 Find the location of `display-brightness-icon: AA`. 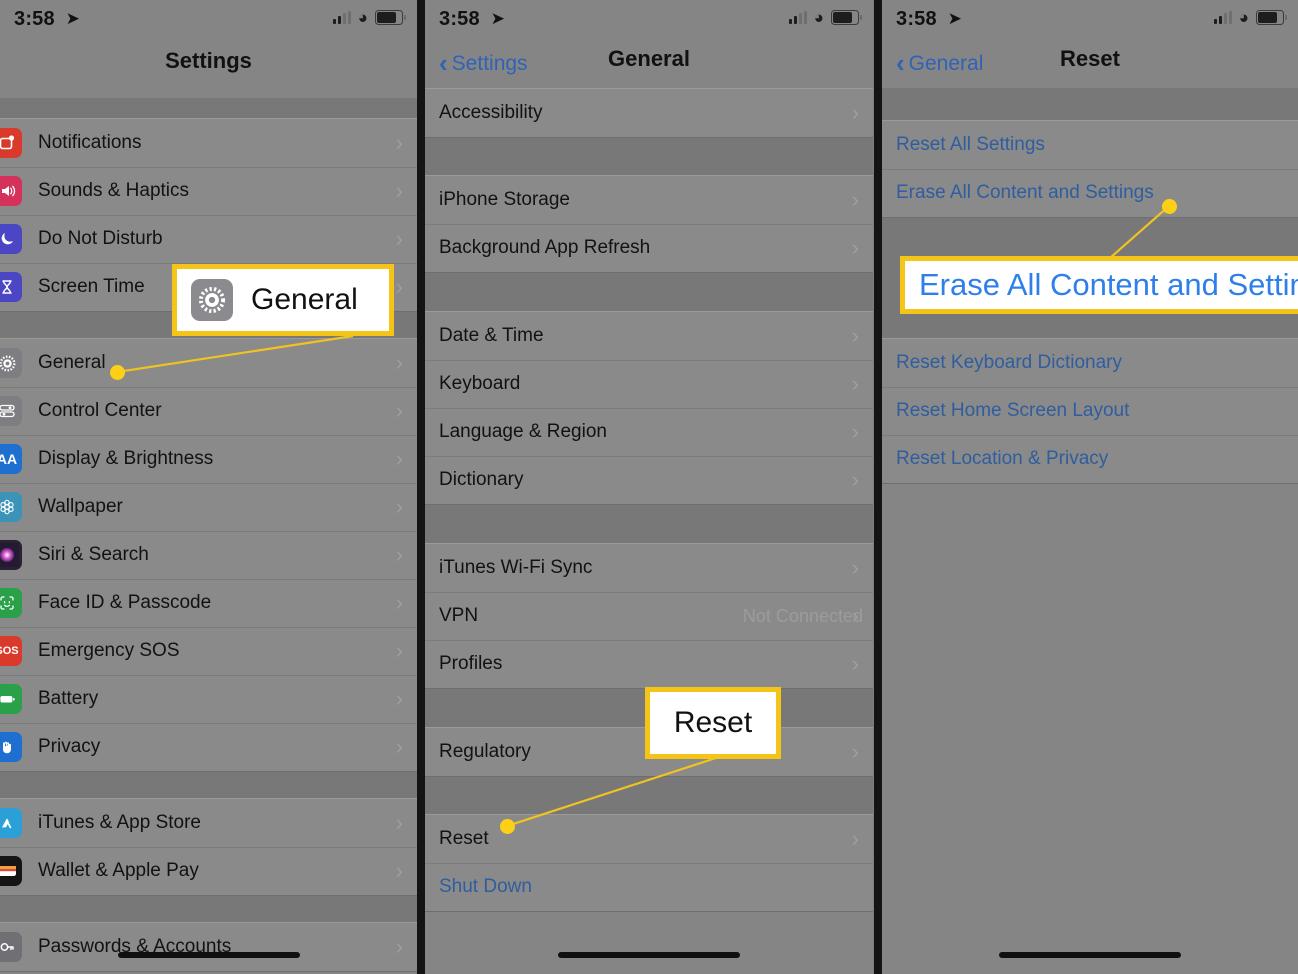

display-brightness-icon: AA is located at coordinates (11, 459).